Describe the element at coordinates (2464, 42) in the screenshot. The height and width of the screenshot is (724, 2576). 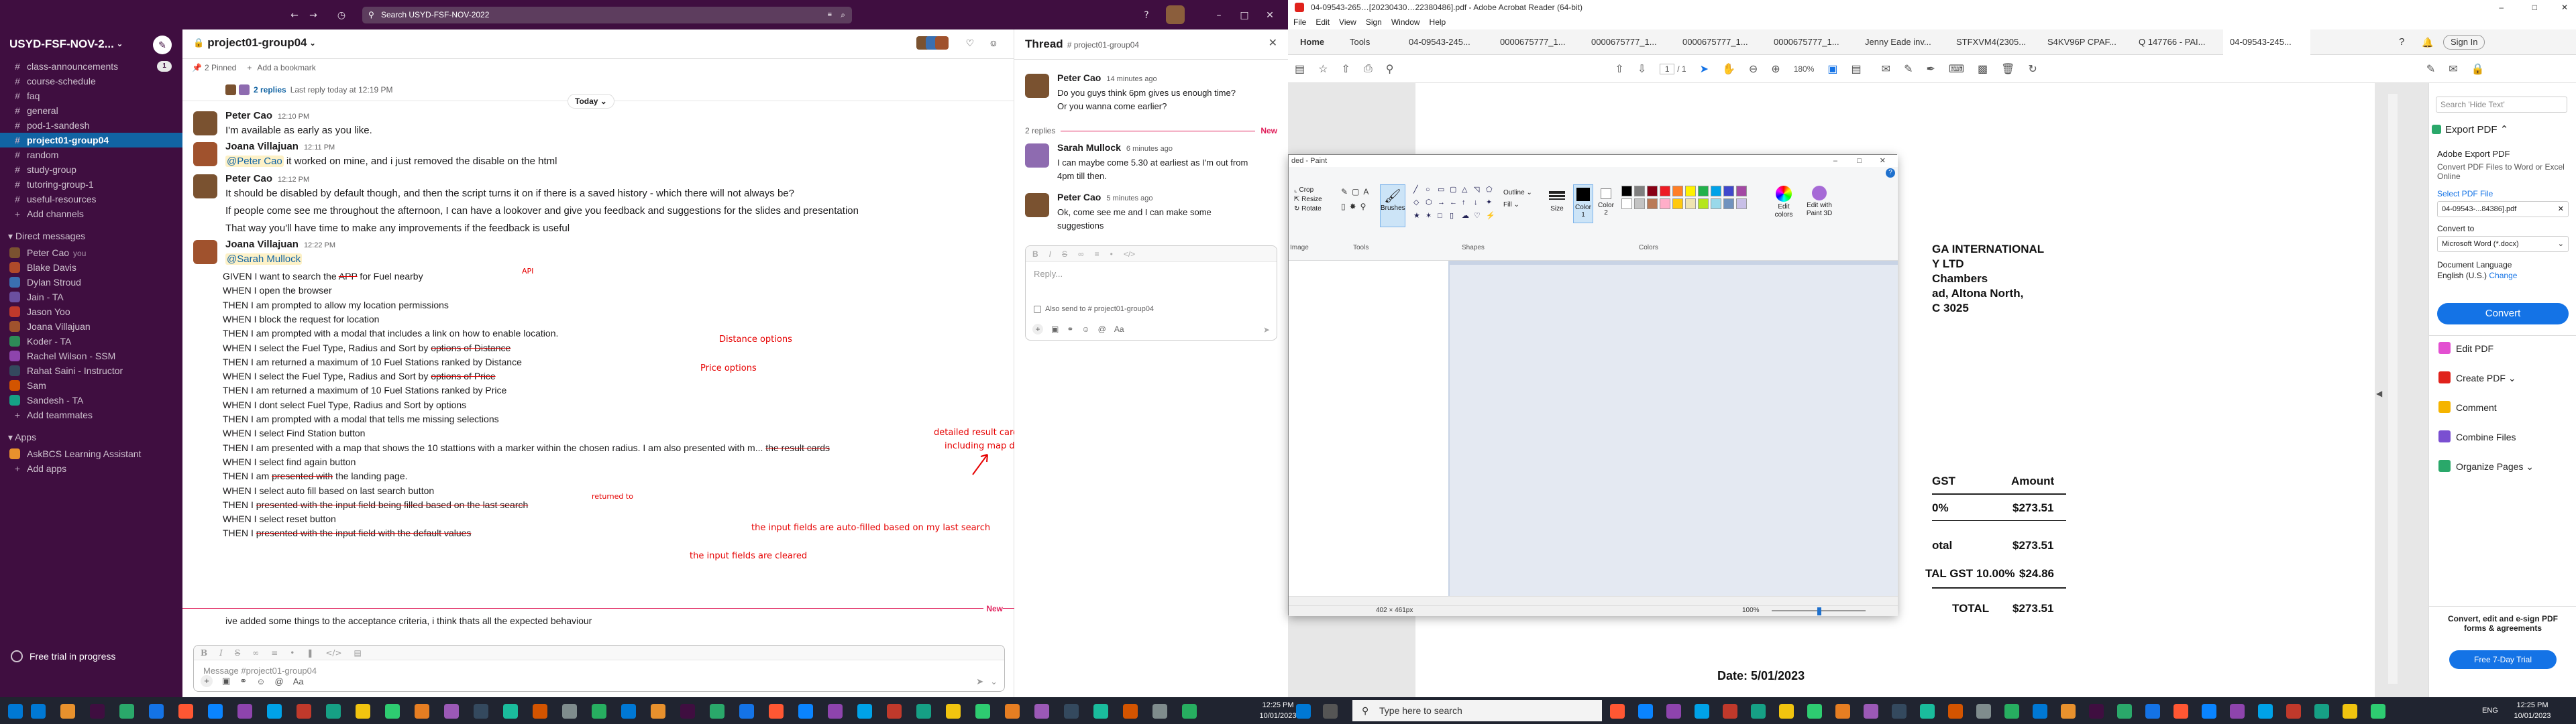
I see `sign-in-button: Sign In` at that location.